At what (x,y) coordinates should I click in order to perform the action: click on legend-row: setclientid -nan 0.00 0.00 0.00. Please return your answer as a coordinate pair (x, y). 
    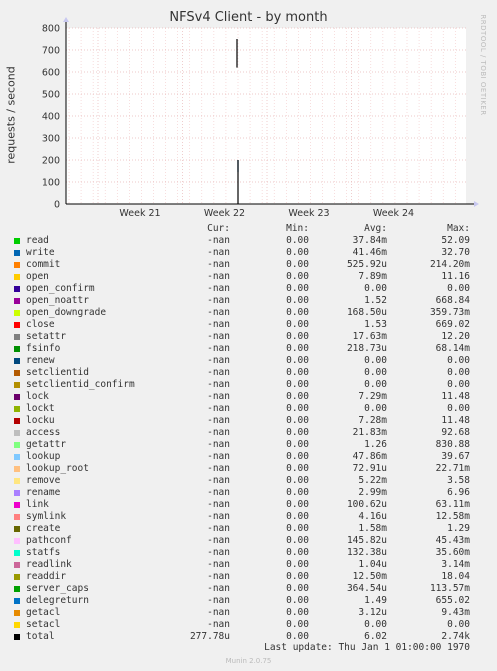
    Looking at the image, I should click on (248, 373).